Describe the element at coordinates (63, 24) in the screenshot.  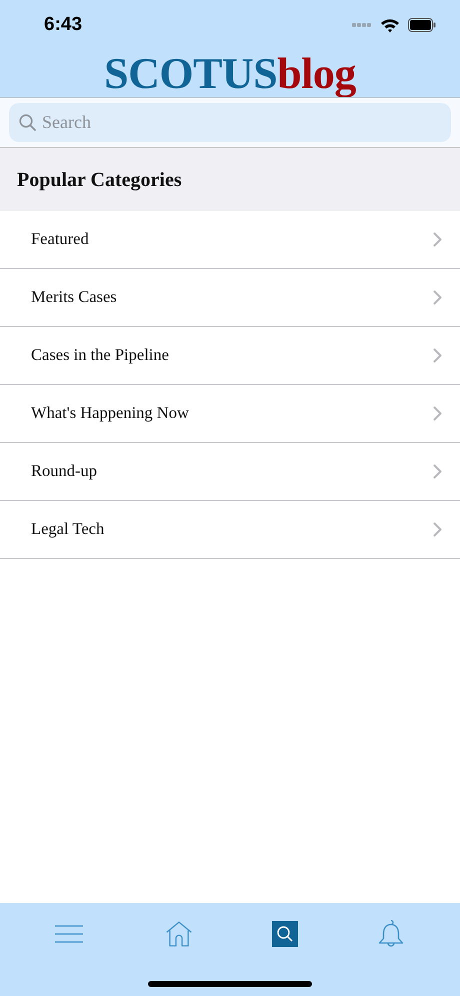
I see `status-time: 6:43` at that location.